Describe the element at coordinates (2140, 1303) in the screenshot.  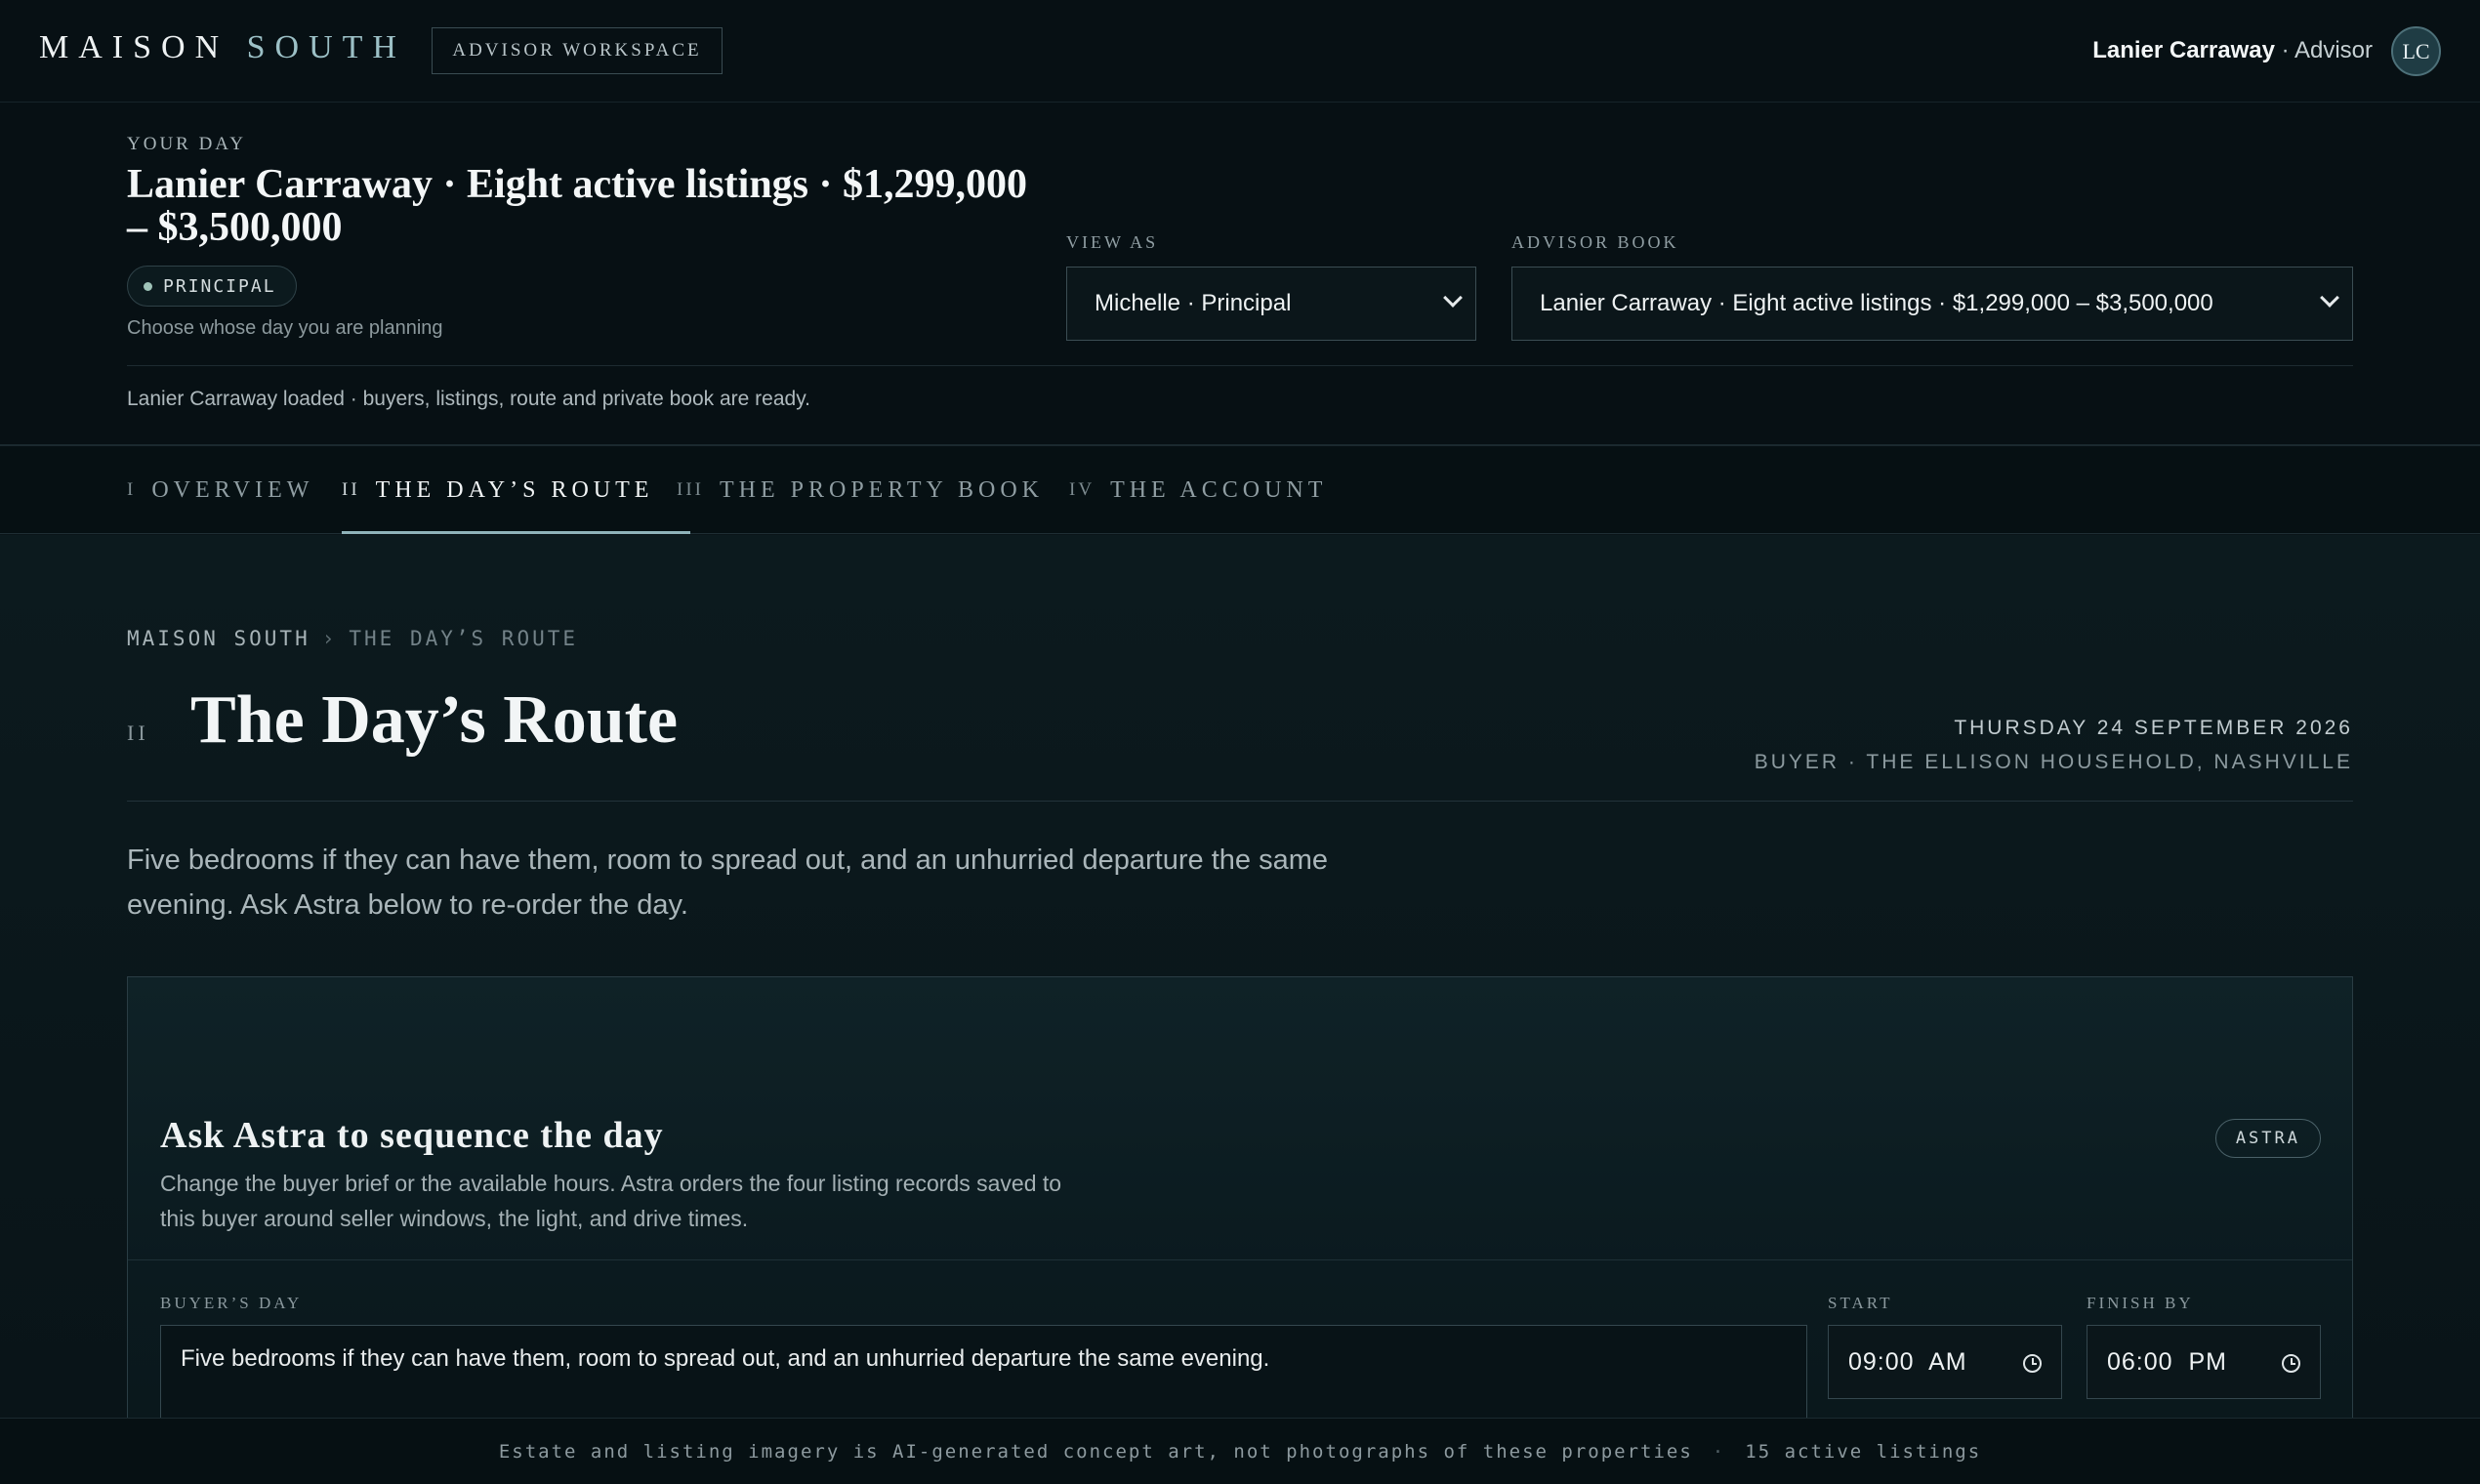
I see `finish-by-label: FINISH BY` at that location.